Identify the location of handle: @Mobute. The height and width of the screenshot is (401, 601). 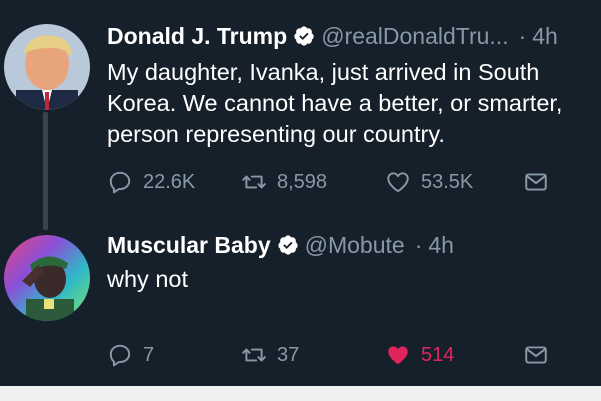
(355, 245).